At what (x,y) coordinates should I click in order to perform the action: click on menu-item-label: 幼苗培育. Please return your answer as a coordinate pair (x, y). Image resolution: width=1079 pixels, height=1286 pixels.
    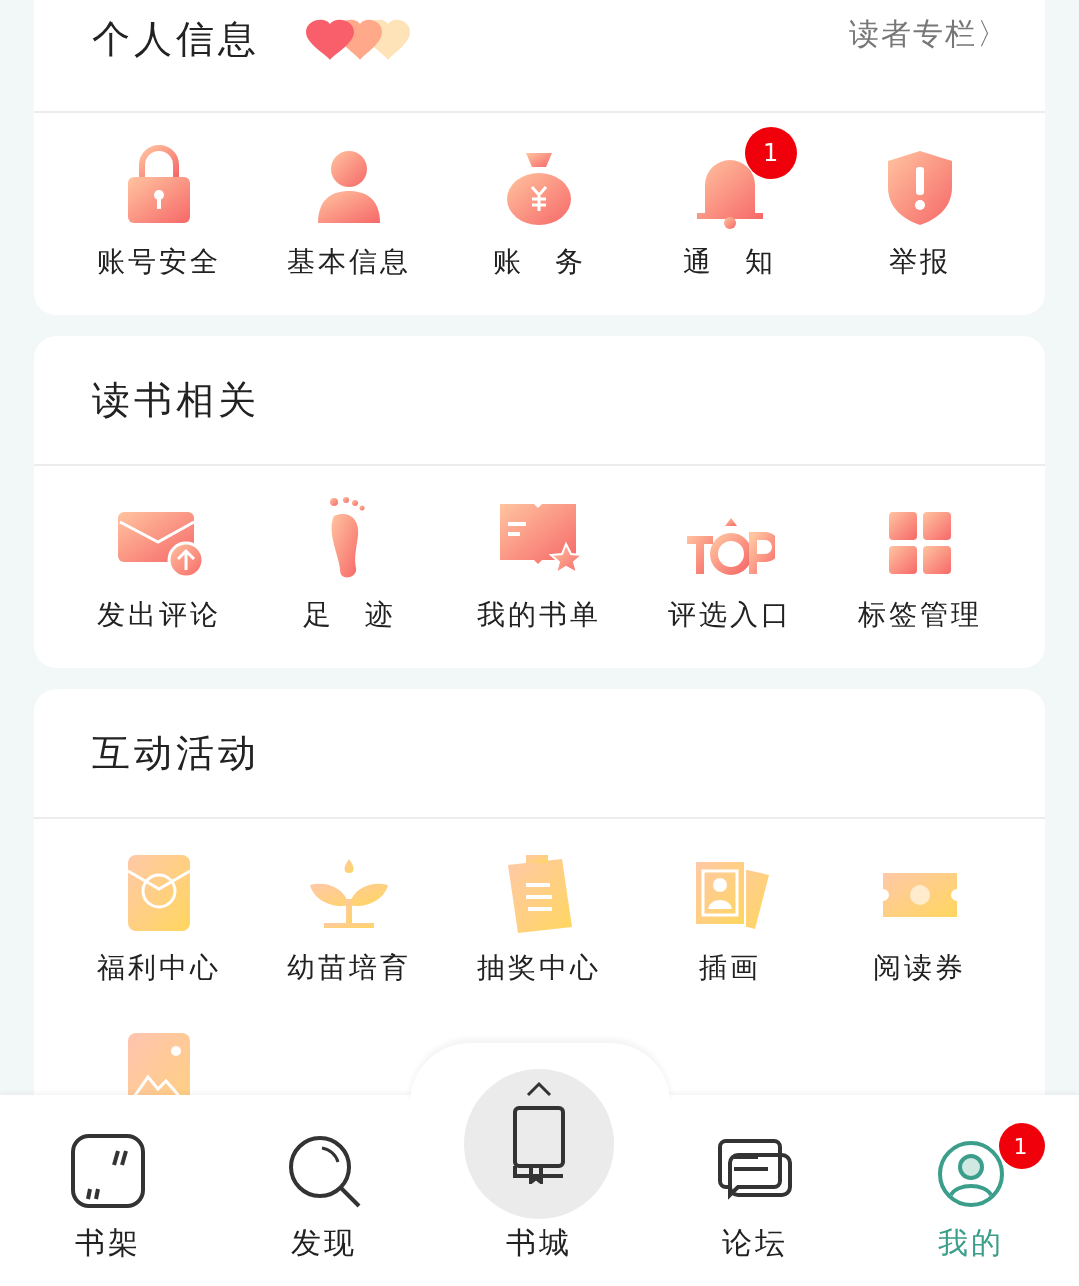
    Looking at the image, I should click on (349, 968).